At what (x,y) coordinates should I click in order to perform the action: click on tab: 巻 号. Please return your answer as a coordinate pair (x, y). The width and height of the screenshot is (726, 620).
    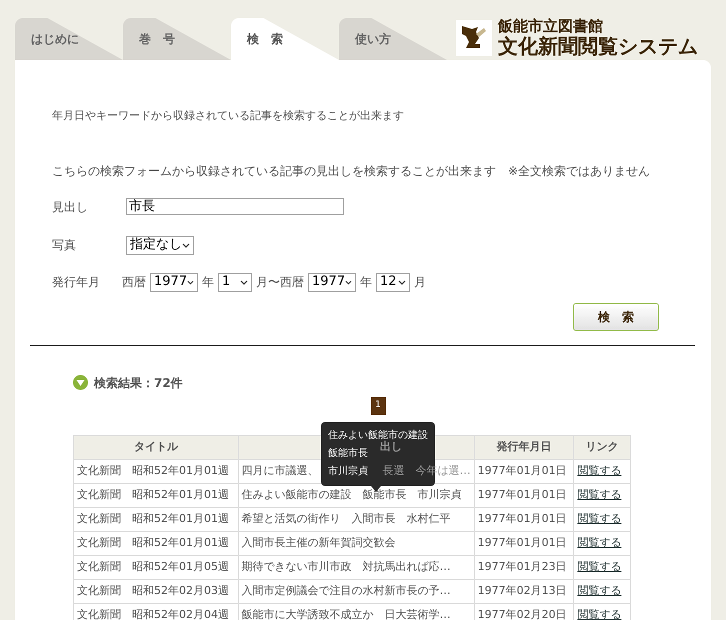
    Looking at the image, I should click on (177, 39).